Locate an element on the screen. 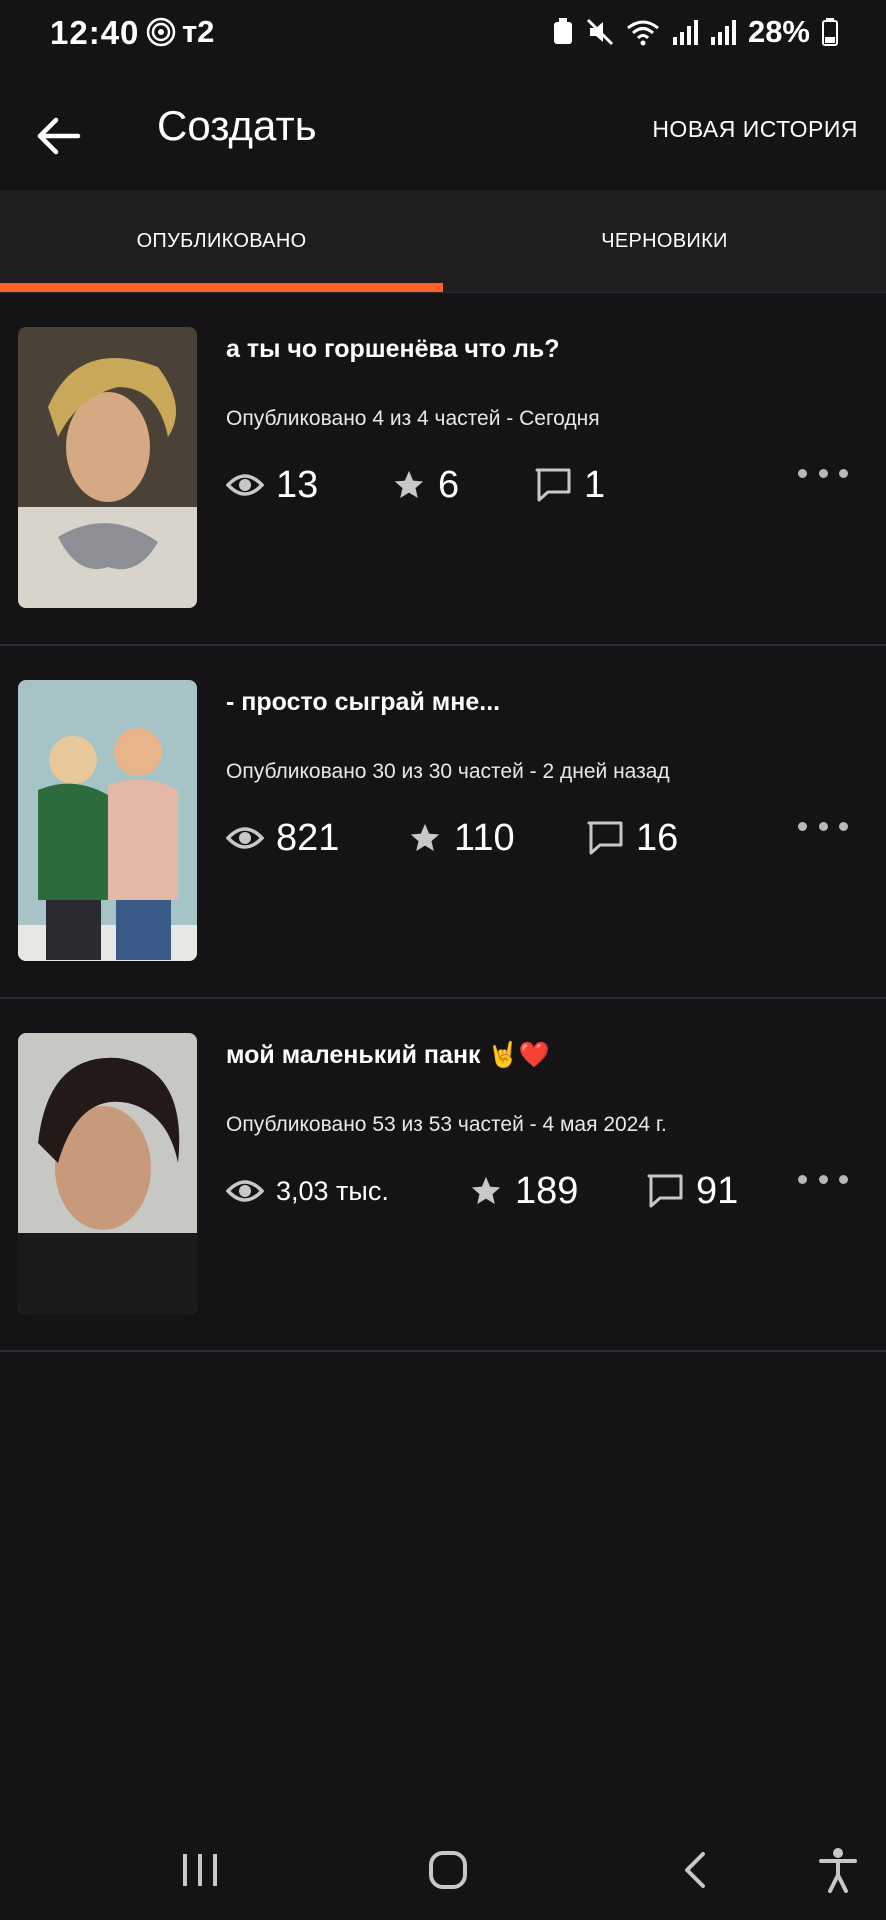 This screenshot has width=886, height=1920. comments-stat: 91 is located at coordinates (692, 1191).